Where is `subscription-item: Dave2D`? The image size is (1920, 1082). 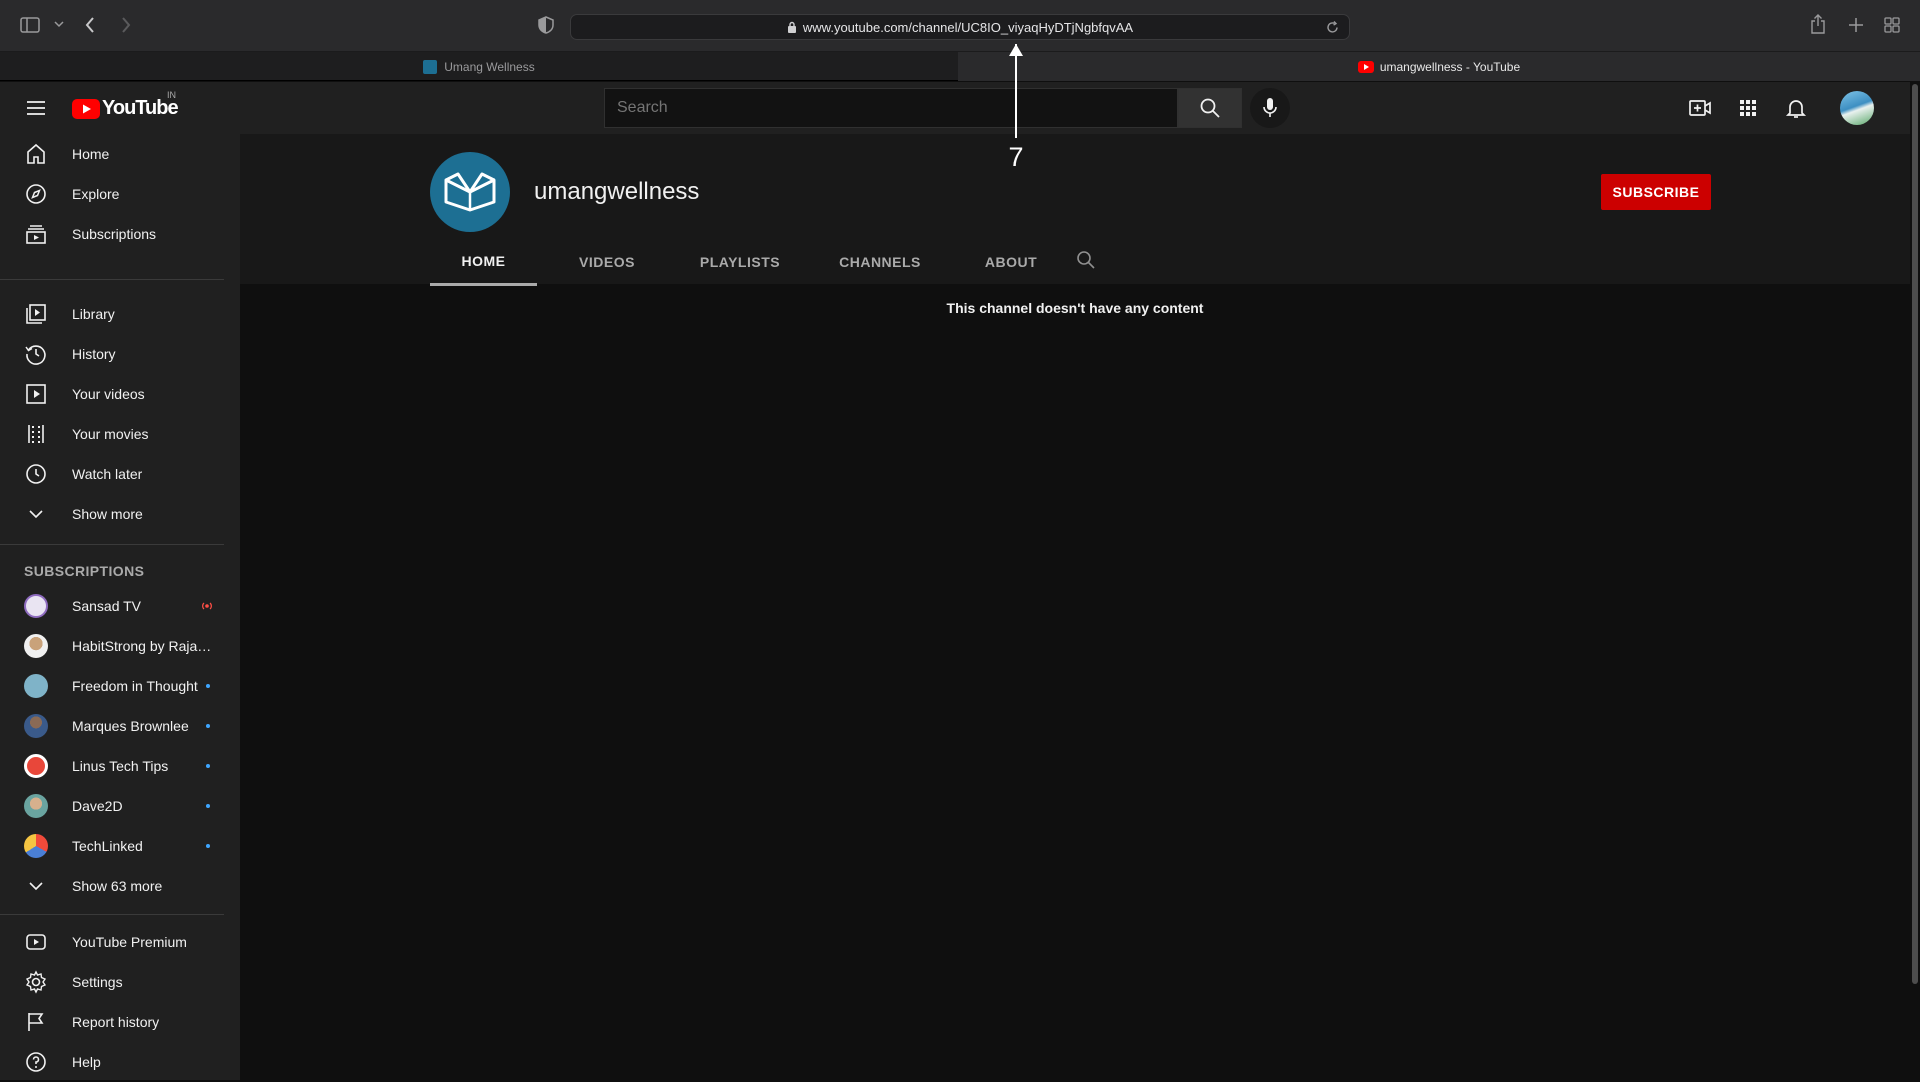
subscription-item: Dave2D is located at coordinates (112, 806).